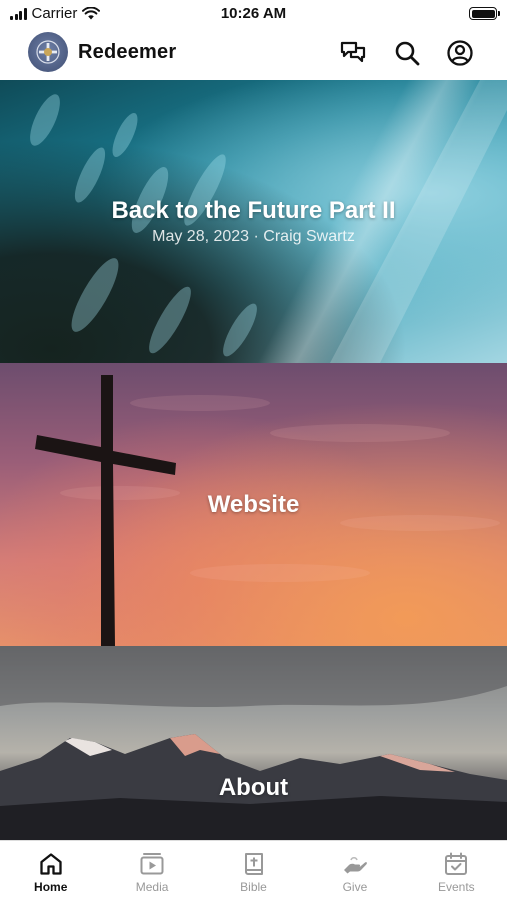 This screenshot has width=507, height=900. Describe the element at coordinates (353, 53) in the screenshot. I see `chat-icon` at that location.